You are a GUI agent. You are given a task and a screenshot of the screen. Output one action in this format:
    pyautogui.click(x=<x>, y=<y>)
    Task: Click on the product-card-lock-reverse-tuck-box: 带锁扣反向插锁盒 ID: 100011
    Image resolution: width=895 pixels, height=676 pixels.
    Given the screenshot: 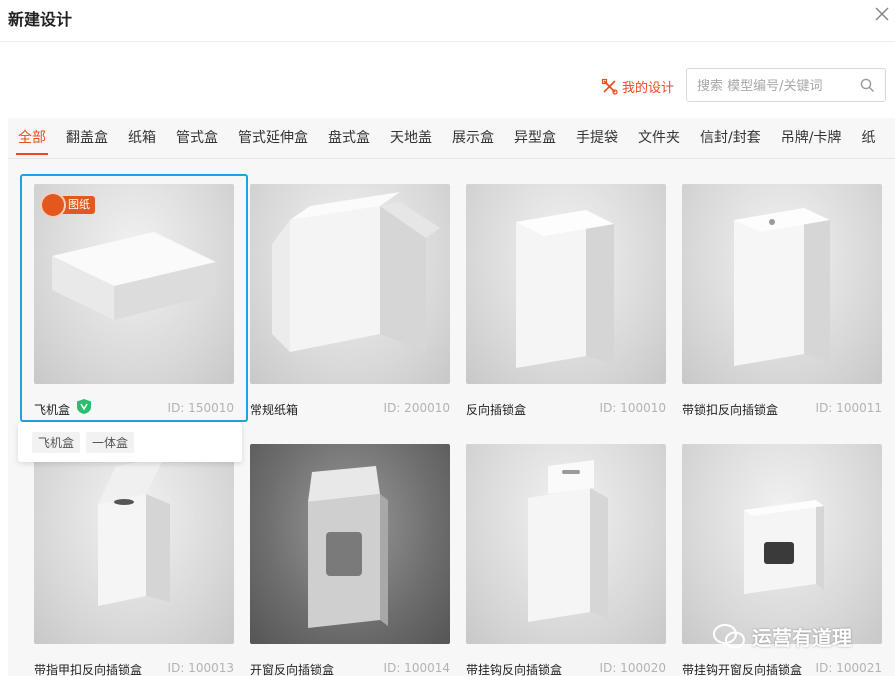 What is the action you would take?
    pyautogui.click(x=782, y=300)
    